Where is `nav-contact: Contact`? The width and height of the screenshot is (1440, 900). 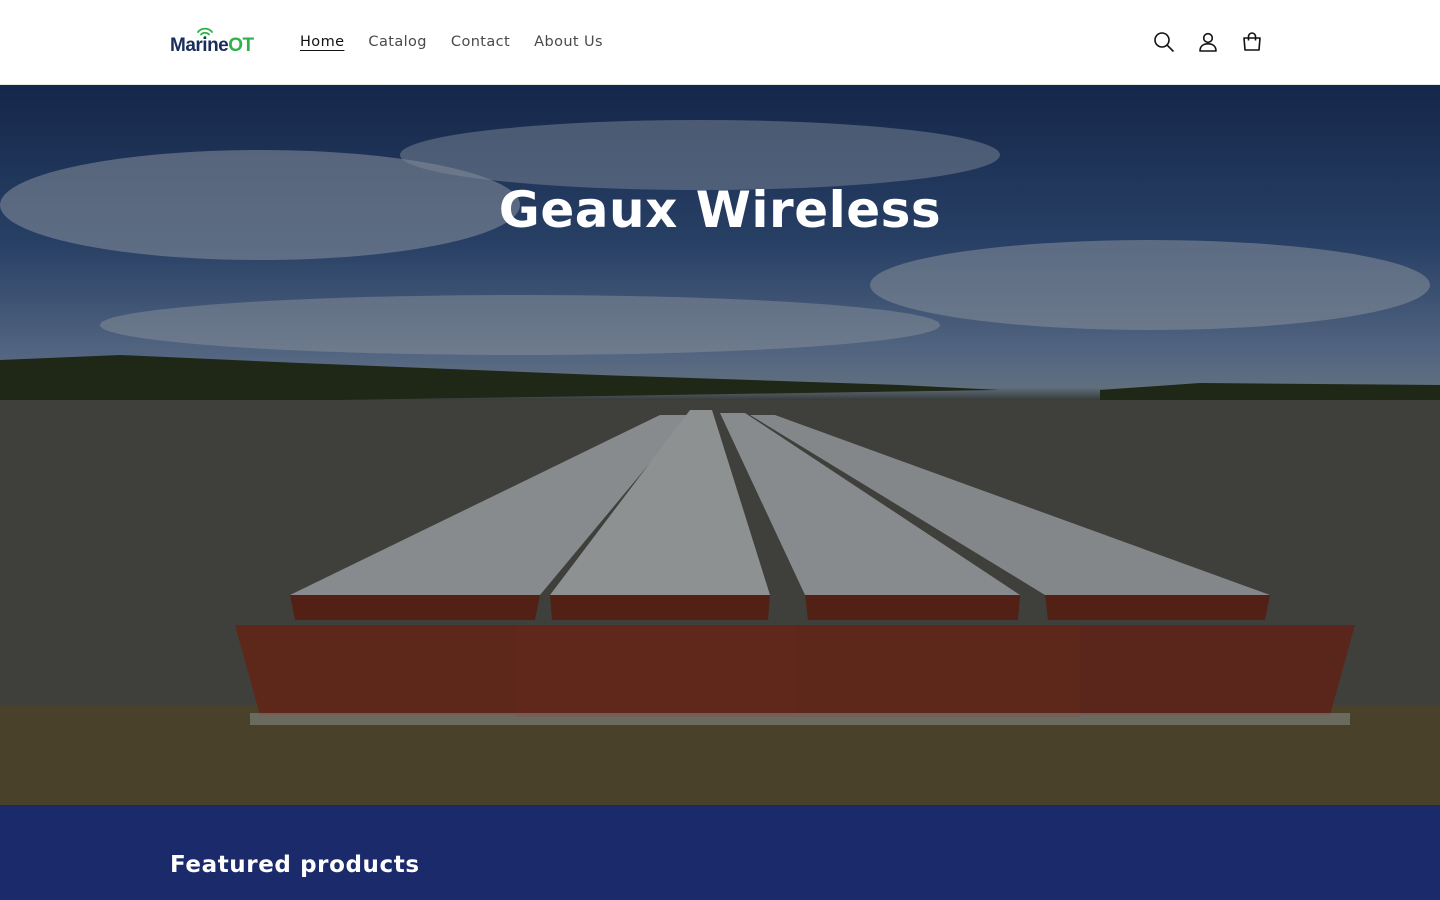
nav-contact: Contact is located at coordinates (480, 42).